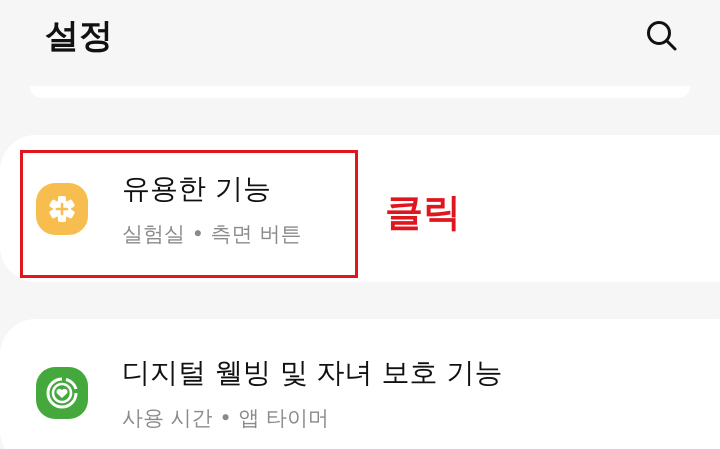 The height and width of the screenshot is (449, 720). I want to click on page-title: 설정, so click(79, 36).